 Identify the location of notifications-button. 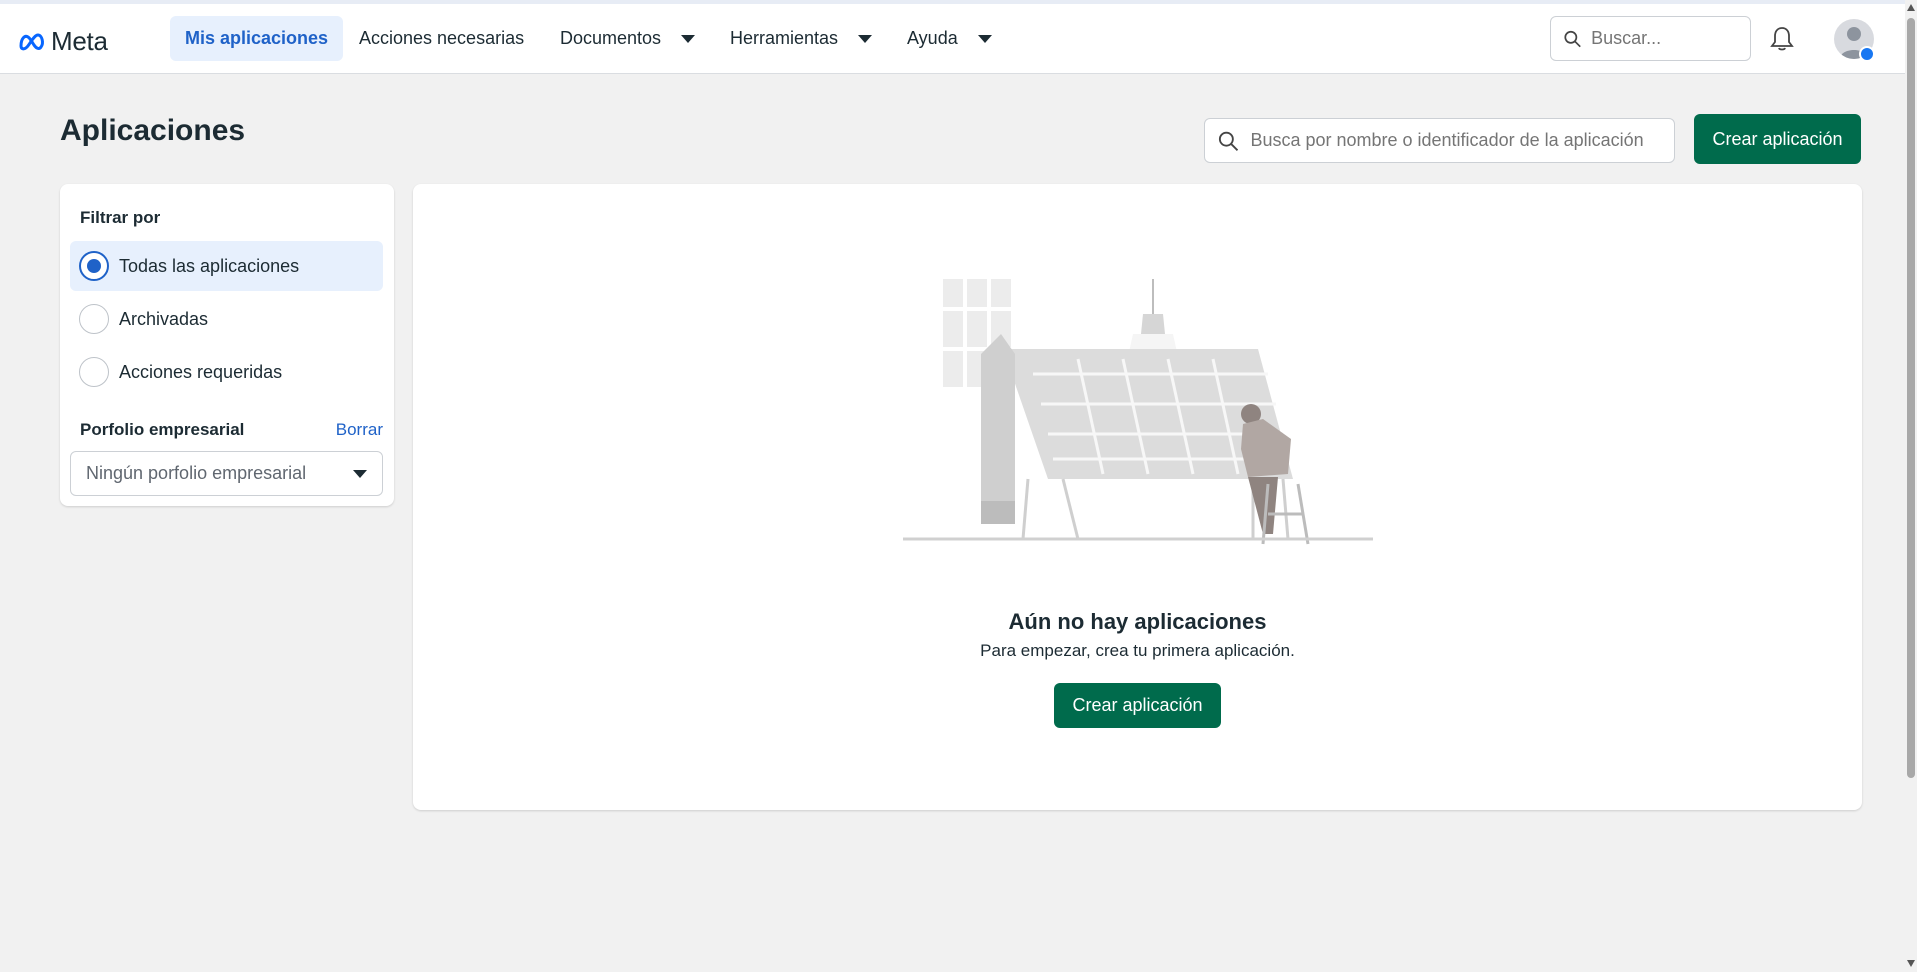
(1782, 41).